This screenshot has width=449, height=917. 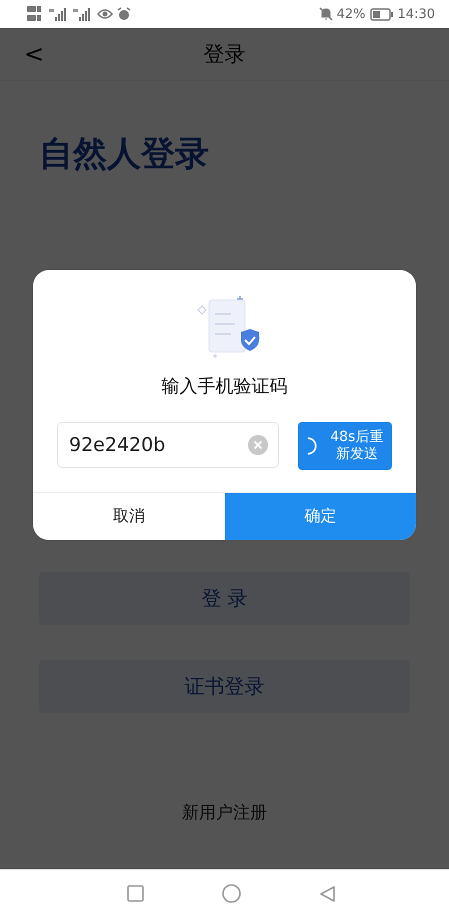 I want to click on resend-button: 48s后重新发送, so click(x=345, y=446).